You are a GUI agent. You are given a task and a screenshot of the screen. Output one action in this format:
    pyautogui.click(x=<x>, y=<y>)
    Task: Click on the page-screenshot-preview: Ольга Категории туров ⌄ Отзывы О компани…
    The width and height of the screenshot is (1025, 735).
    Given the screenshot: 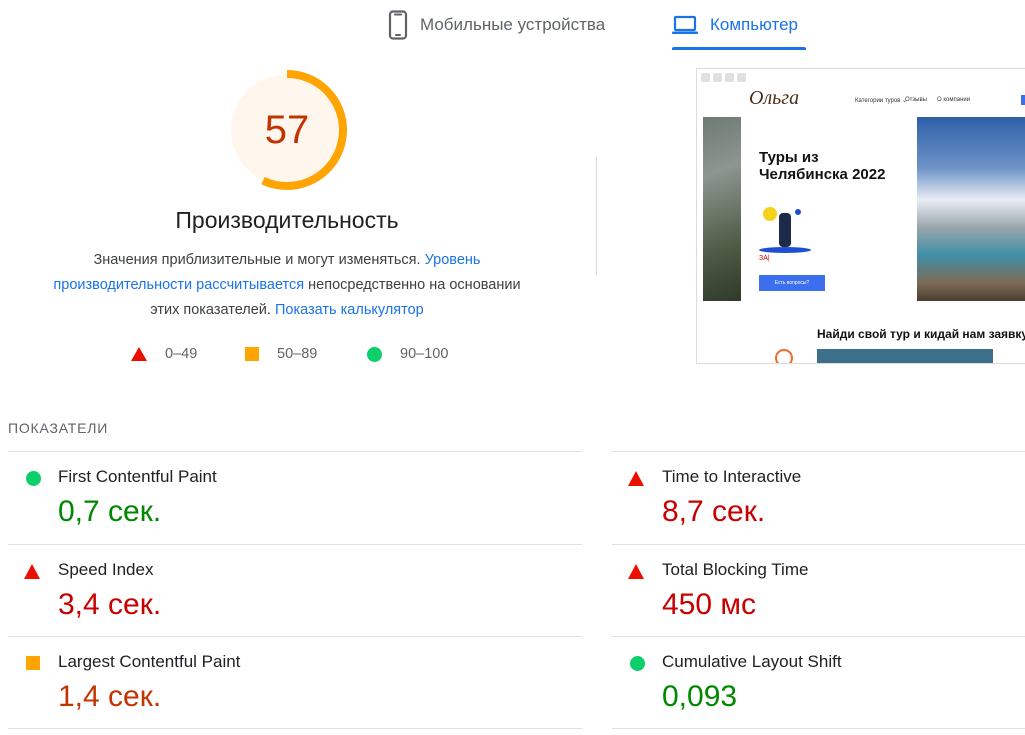 What is the action you would take?
    pyautogui.click(x=860, y=216)
    